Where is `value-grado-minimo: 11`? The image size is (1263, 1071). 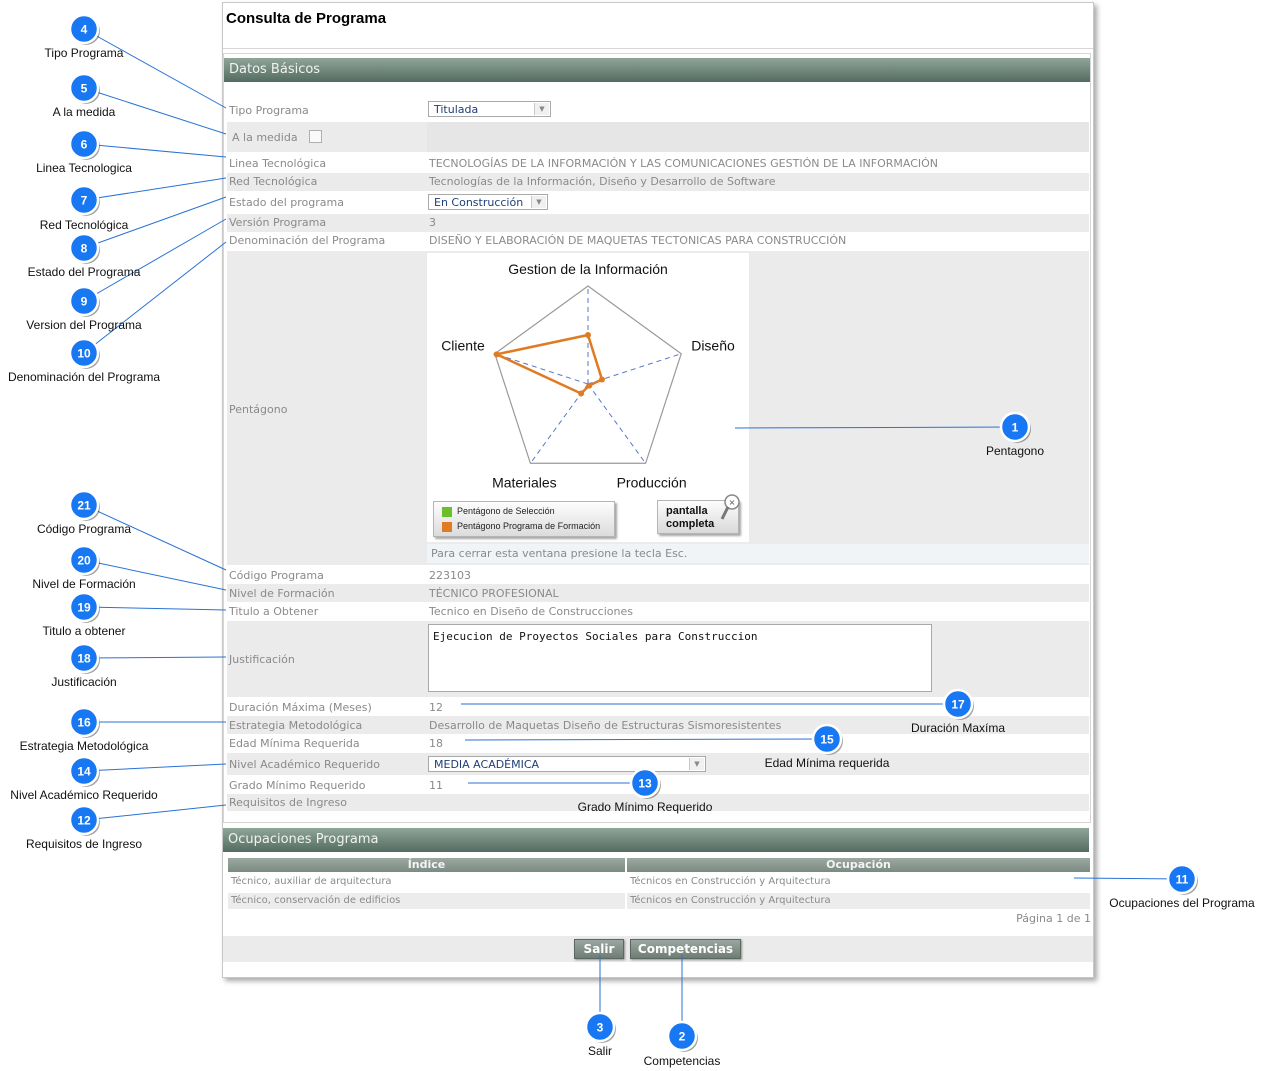
value-grado-minimo: 11 is located at coordinates (436, 785).